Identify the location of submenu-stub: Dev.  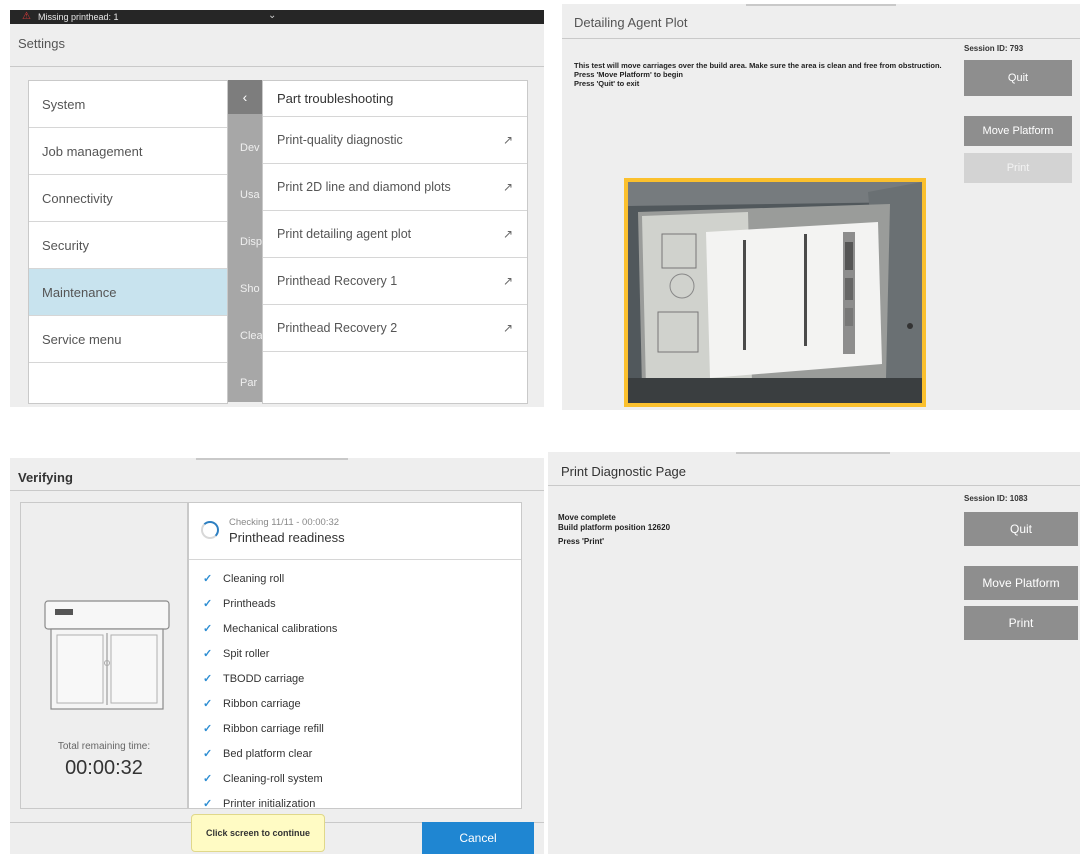
(250, 148).